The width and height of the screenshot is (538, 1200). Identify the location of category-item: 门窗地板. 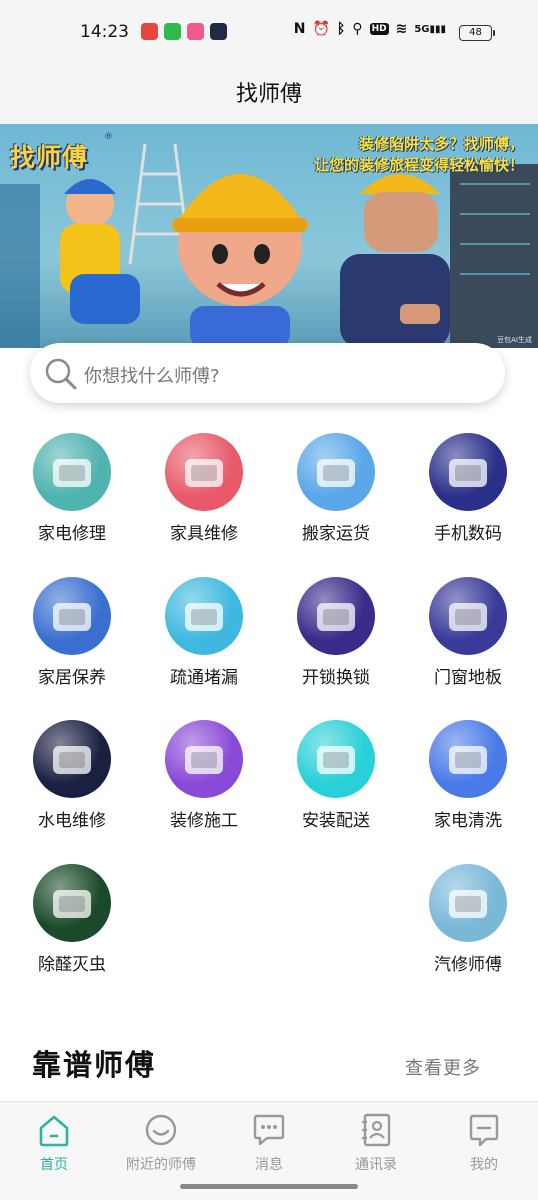
(468, 632).